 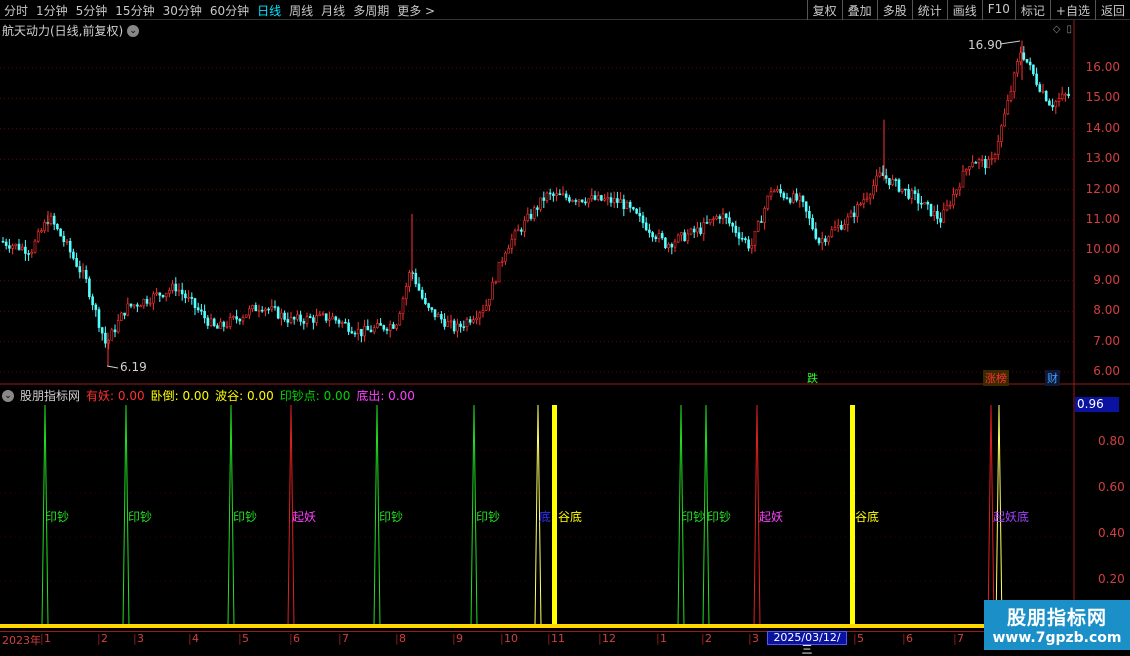 What do you see at coordinates (1102, 97) in the screenshot?
I see `price-tick: 15.00` at bounding box center [1102, 97].